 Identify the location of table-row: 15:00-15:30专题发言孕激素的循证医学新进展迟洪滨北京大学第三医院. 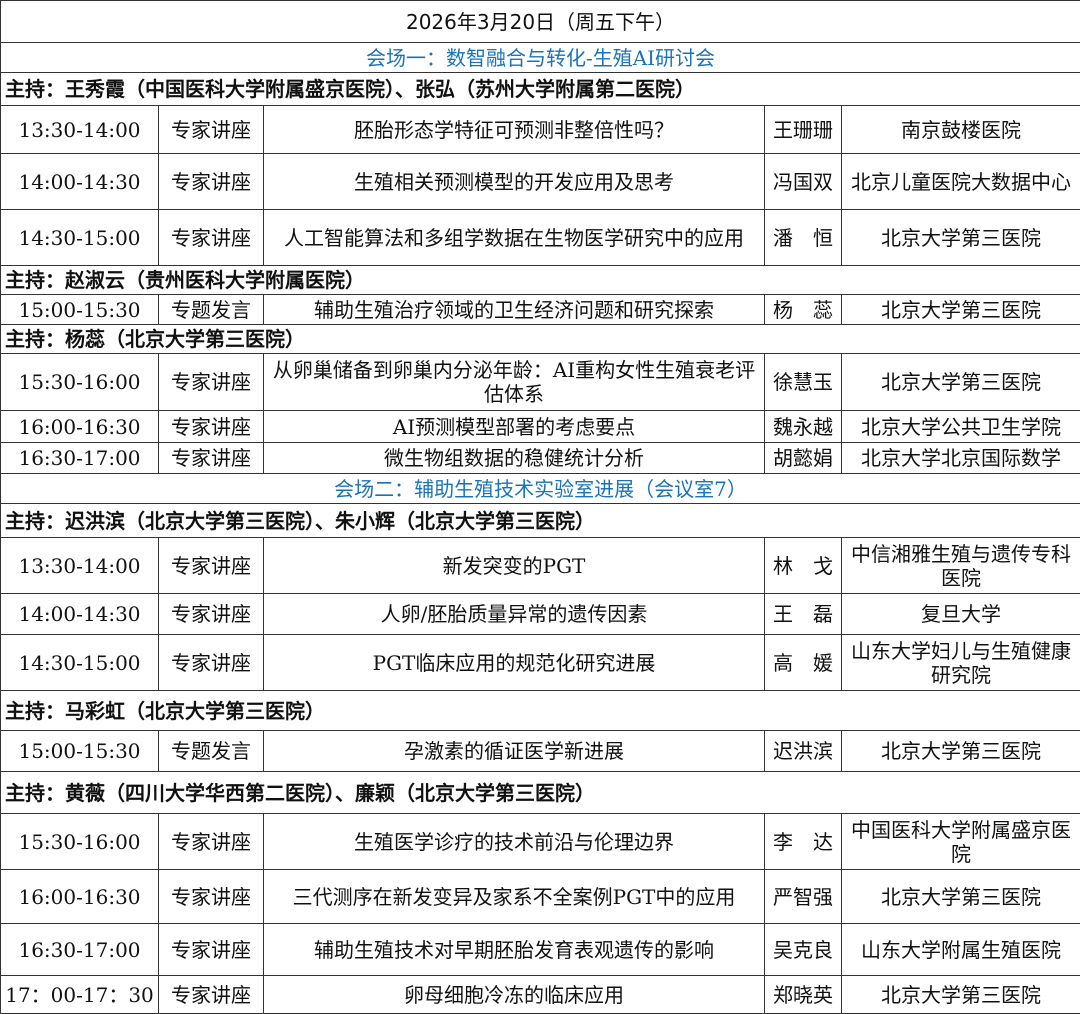
(540, 751).